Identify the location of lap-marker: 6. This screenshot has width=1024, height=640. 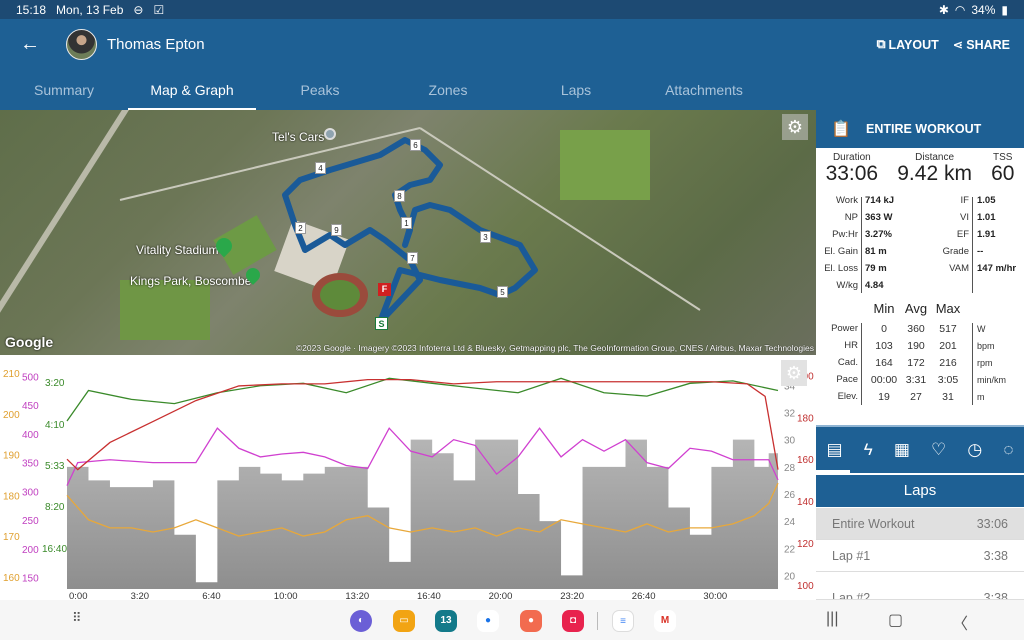
(415, 145).